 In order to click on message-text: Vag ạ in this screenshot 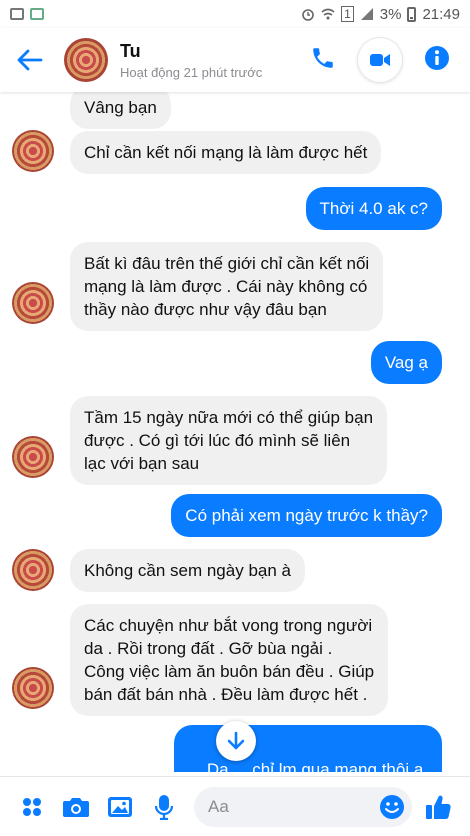, I will do `click(406, 362)`.